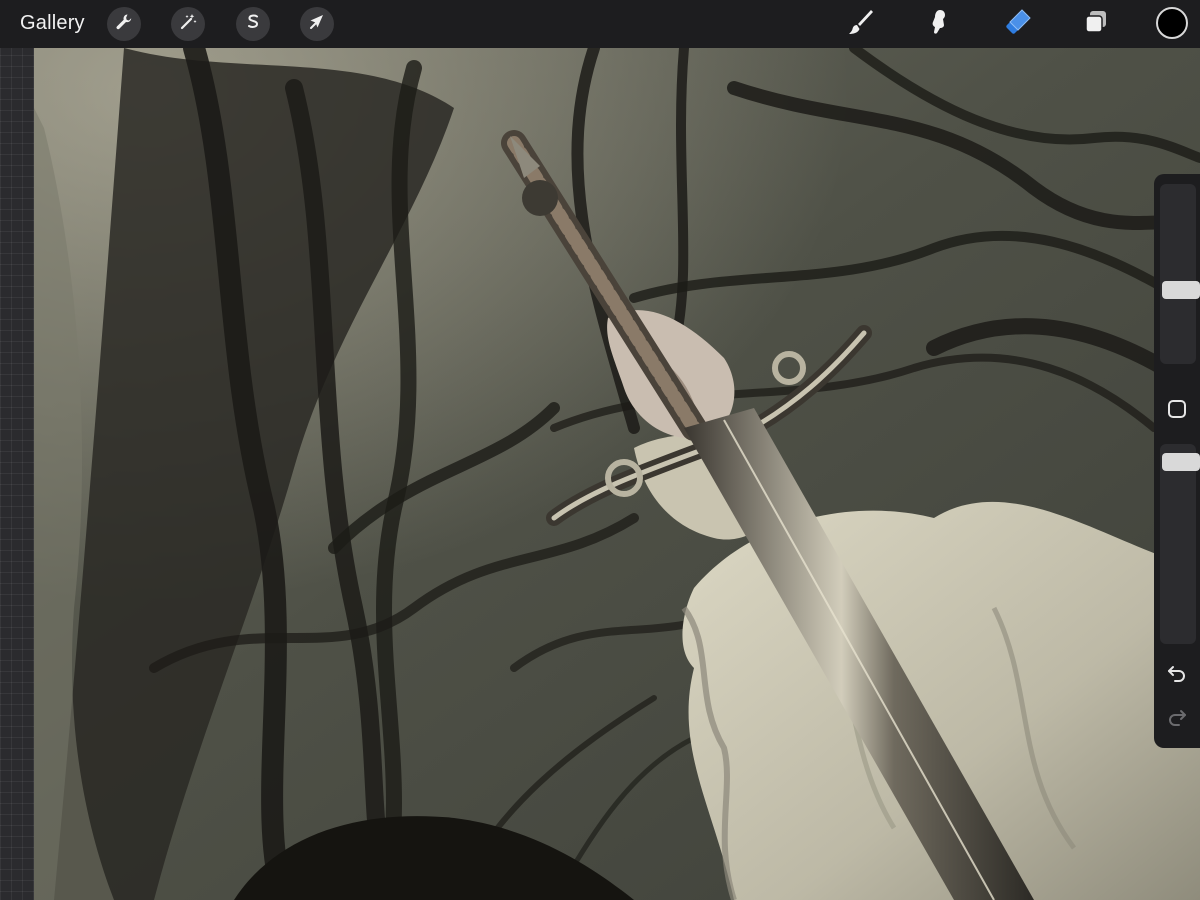 The image size is (1200, 900). I want to click on undo-button, so click(1177, 675).